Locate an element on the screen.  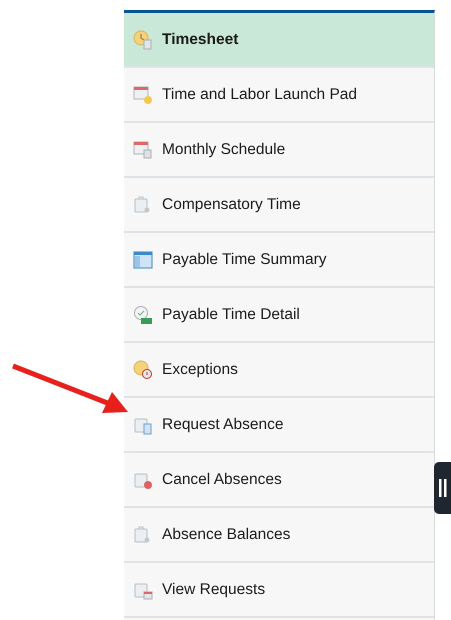
window-icon is located at coordinates (143, 260).